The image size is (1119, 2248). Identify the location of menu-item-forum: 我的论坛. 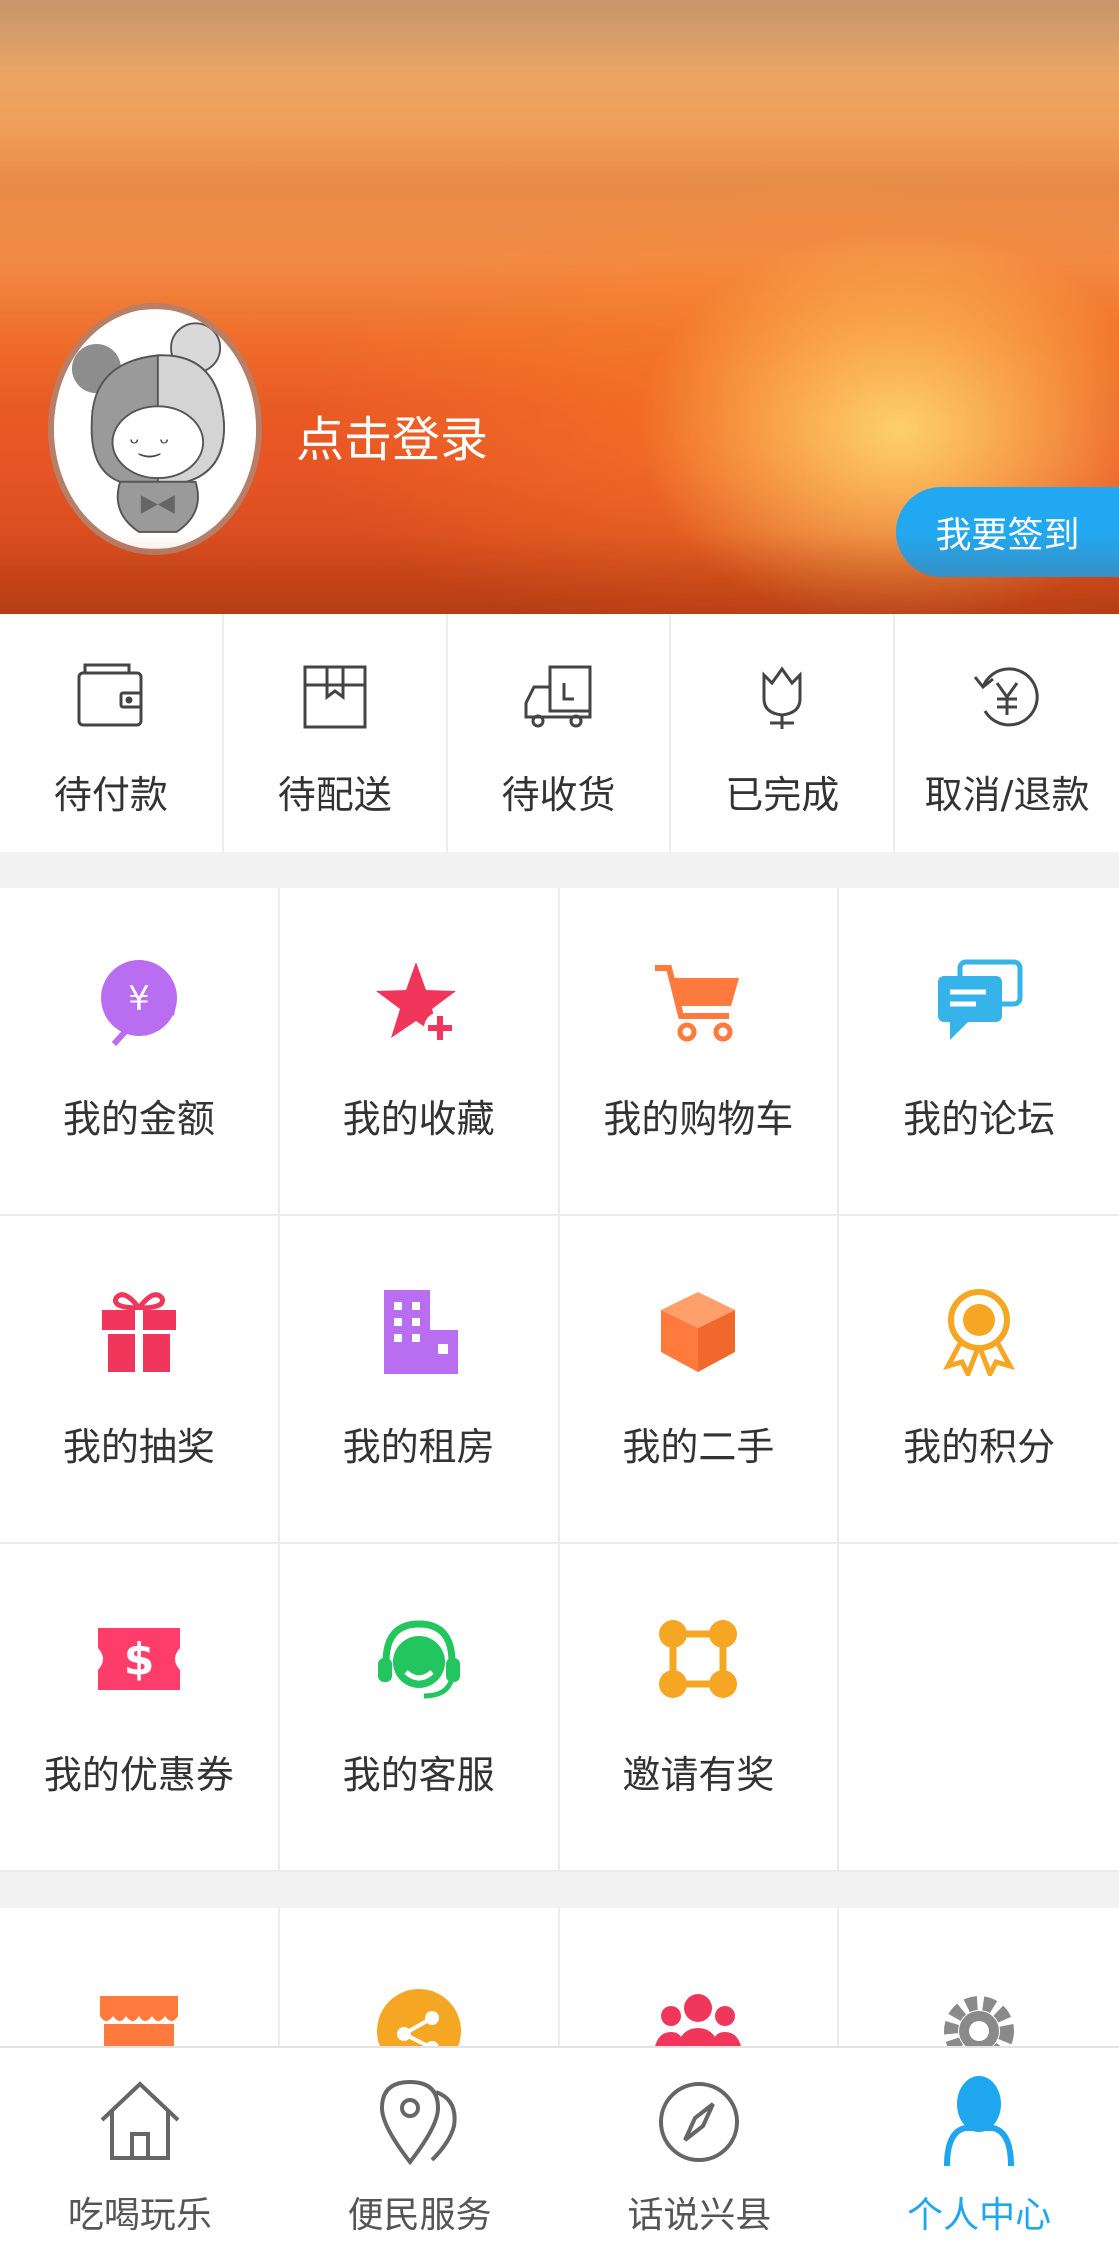
(979, 1052).